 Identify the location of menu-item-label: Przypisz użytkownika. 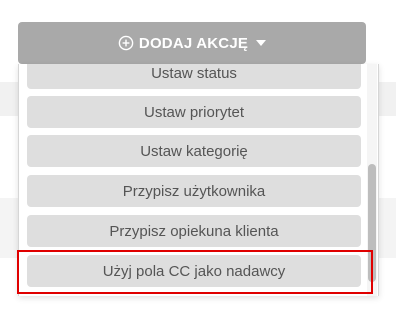
(194, 191).